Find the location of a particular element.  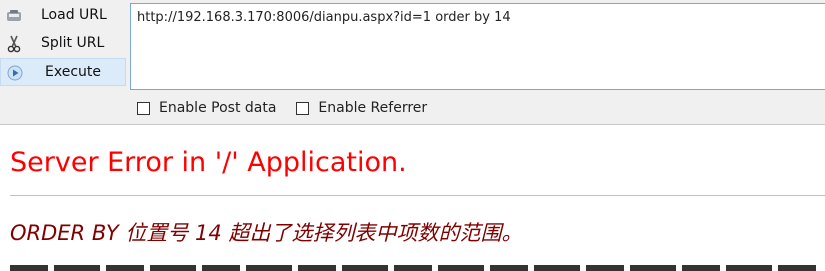

options-row: Enable Post data Enable Referrer is located at coordinates (292, 108).